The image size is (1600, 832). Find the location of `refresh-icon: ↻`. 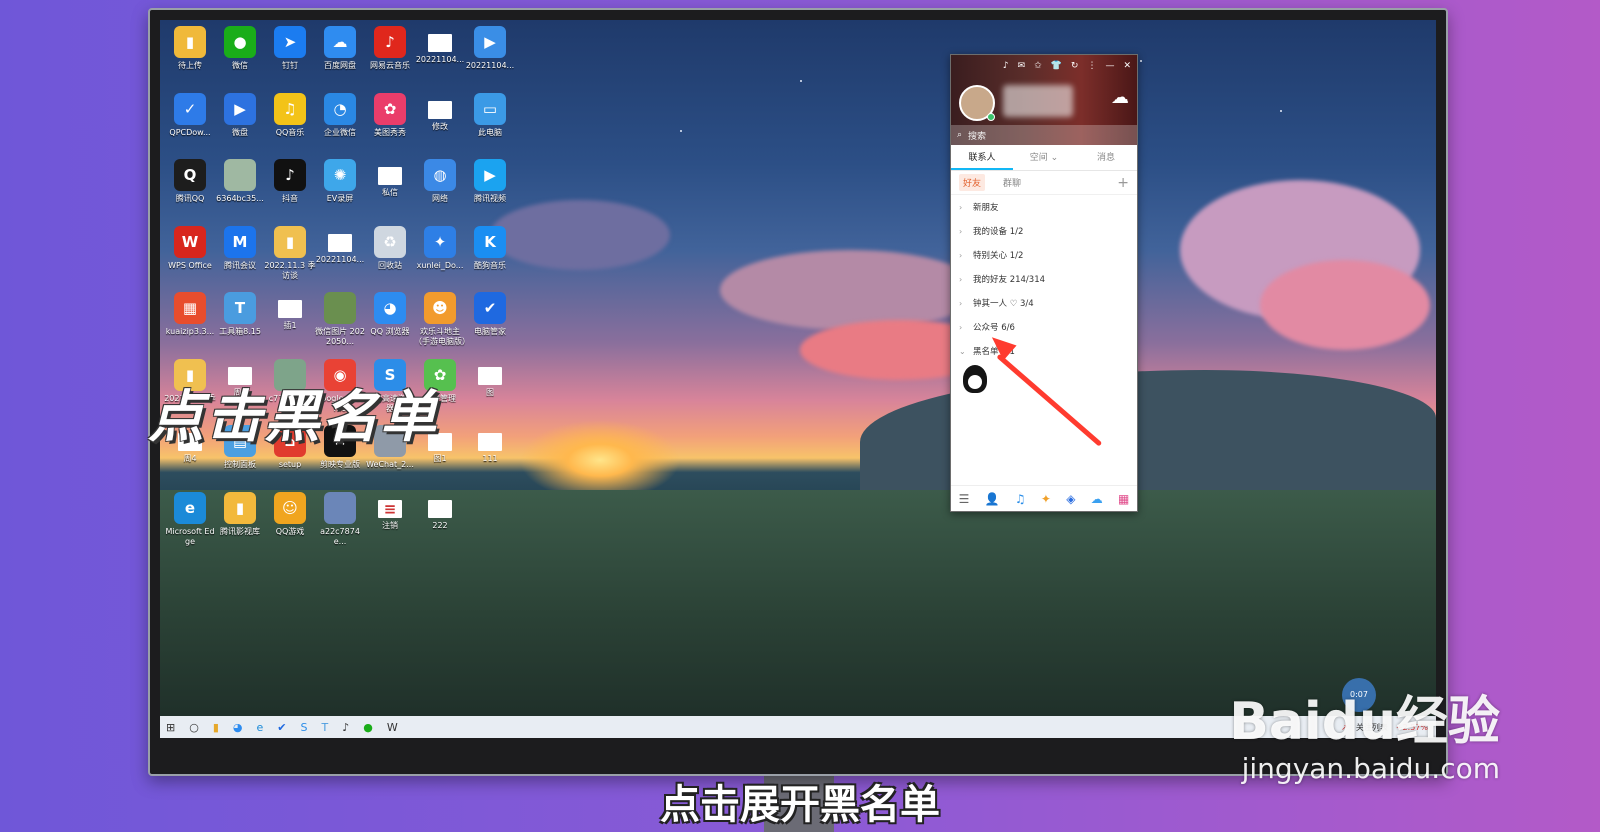

refresh-icon: ↻ is located at coordinates (1075, 66).